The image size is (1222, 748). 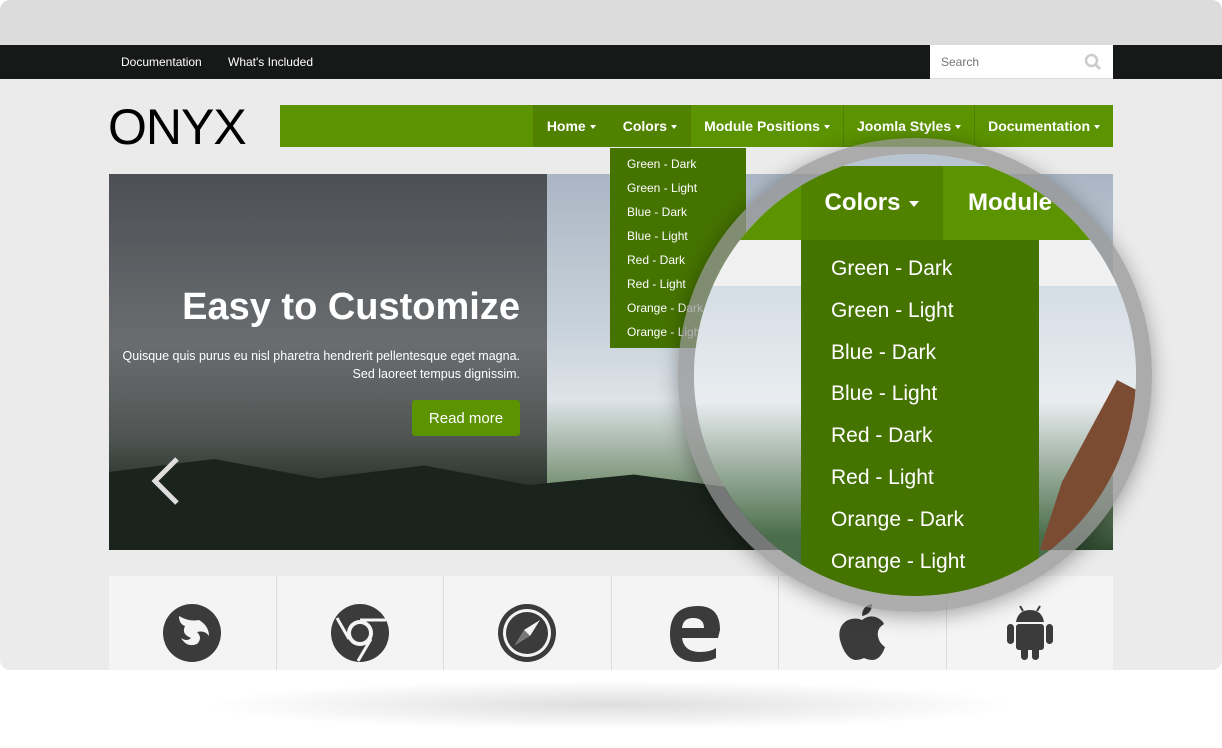 I want to click on nav-module-positions: Module Positions, so click(x=766, y=126).